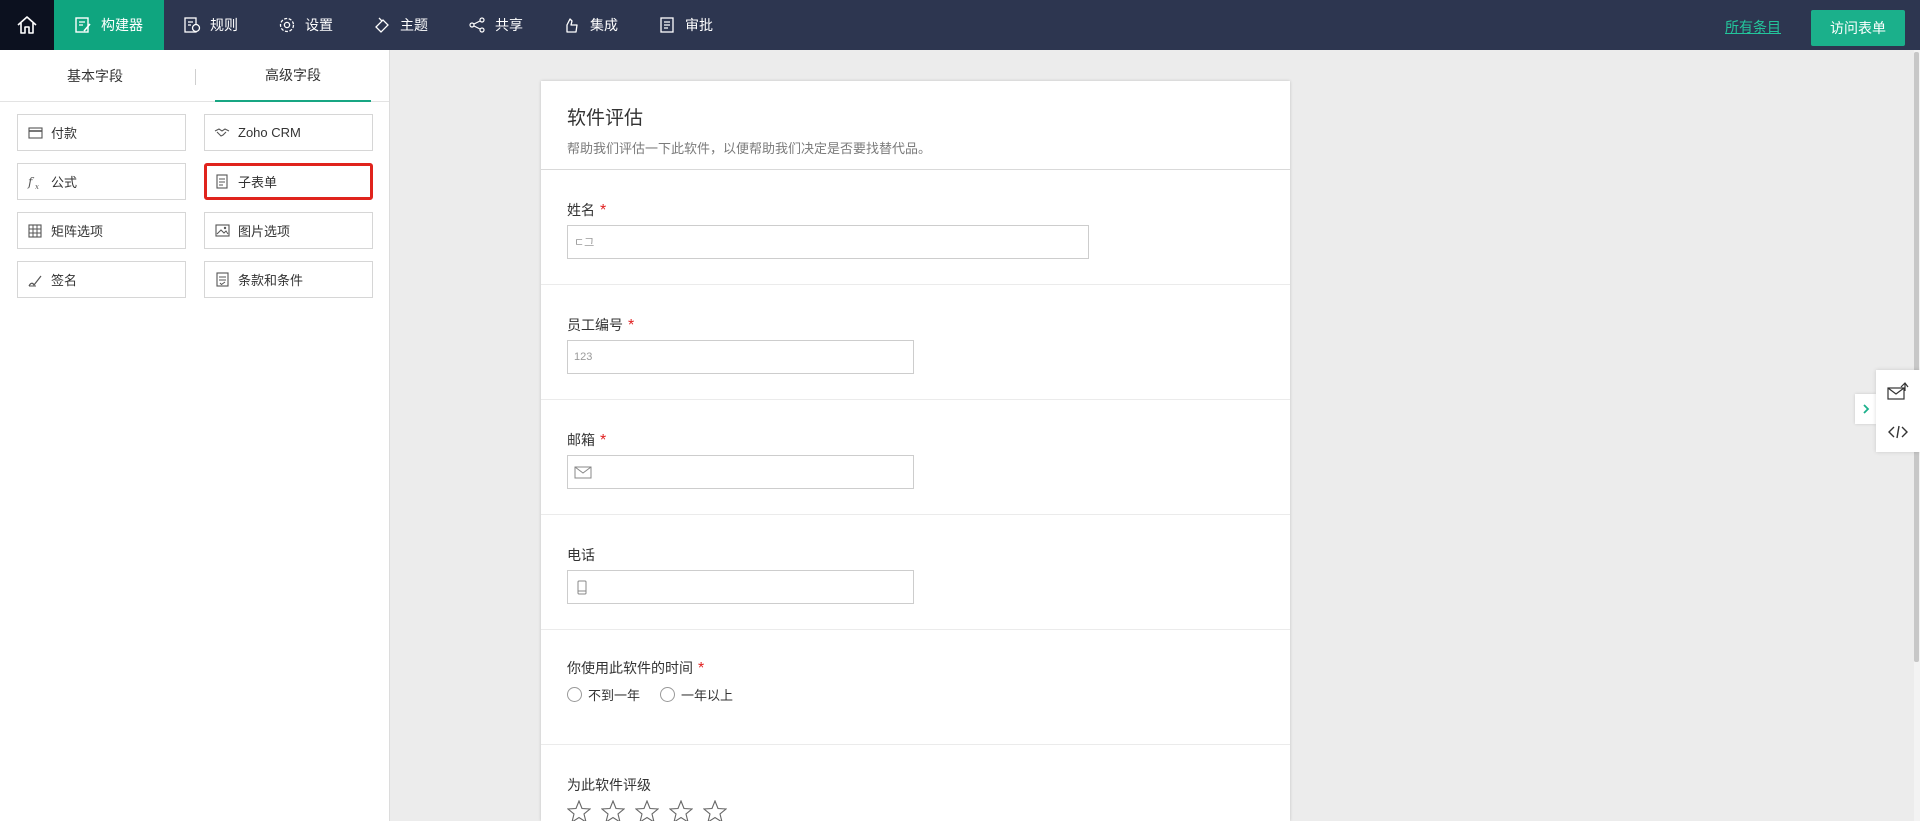  Describe the element at coordinates (64, 280) in the screenshot. I see `field-signature-label: 签名` at that location.